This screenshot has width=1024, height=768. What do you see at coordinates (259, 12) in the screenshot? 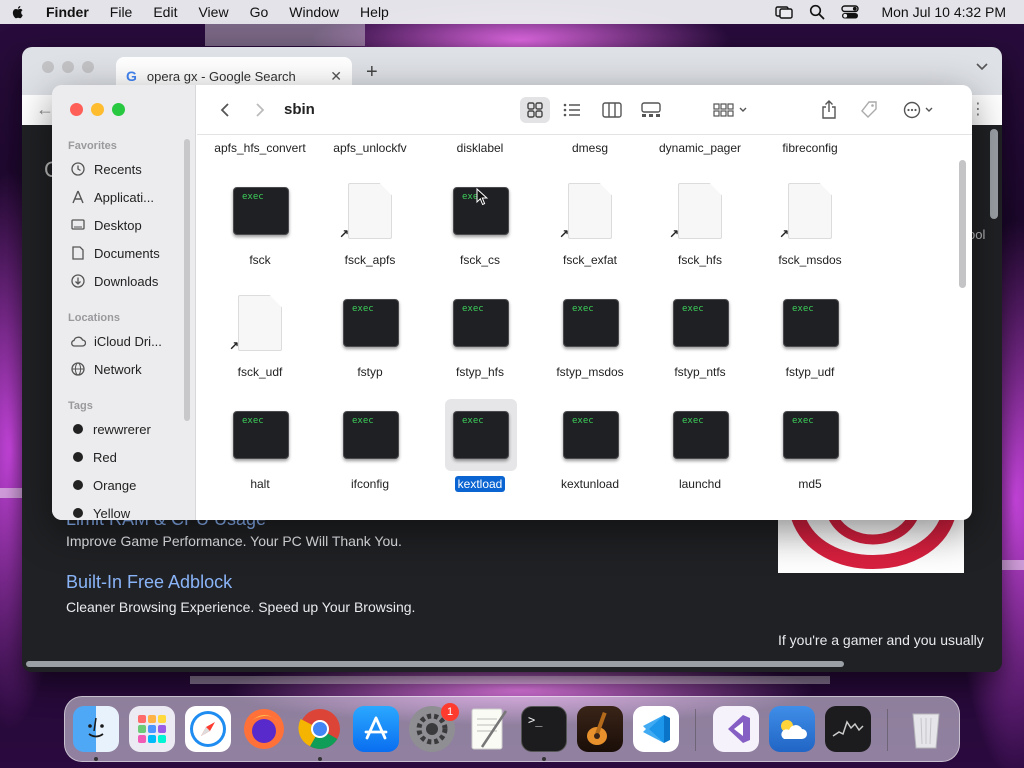
I see `menu-go: Go` at bounding box center [259, 12].